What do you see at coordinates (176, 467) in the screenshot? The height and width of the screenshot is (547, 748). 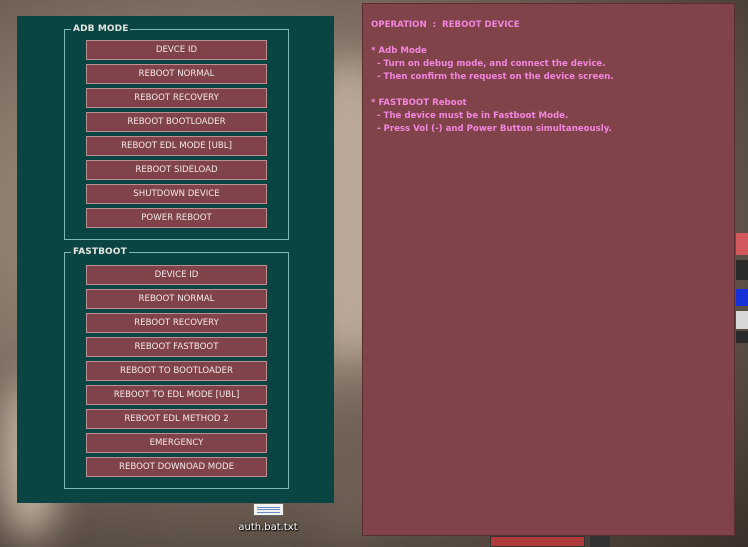 I see `fastboot-reboot-download-button: REBOOT DOWNOAD MODE` at bounding box center [176, 467].